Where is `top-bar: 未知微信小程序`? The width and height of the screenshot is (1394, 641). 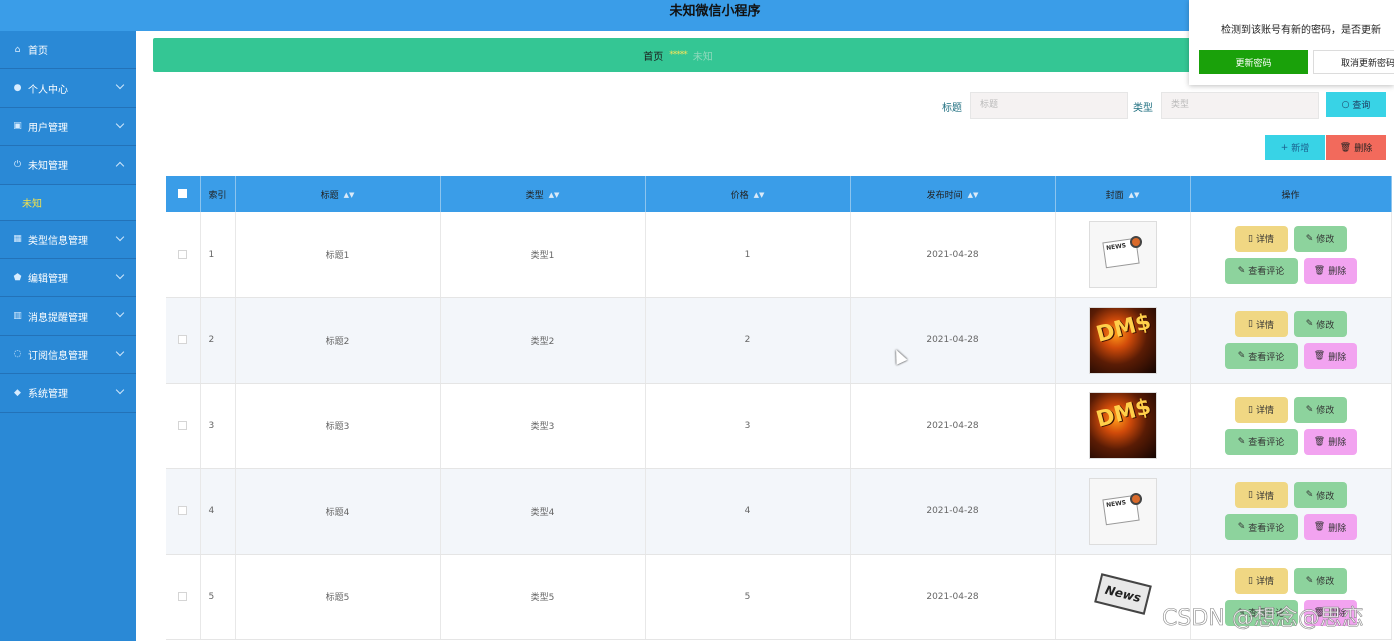 top-bar: 未知微信小程序 is located at coordinates (697, 15).